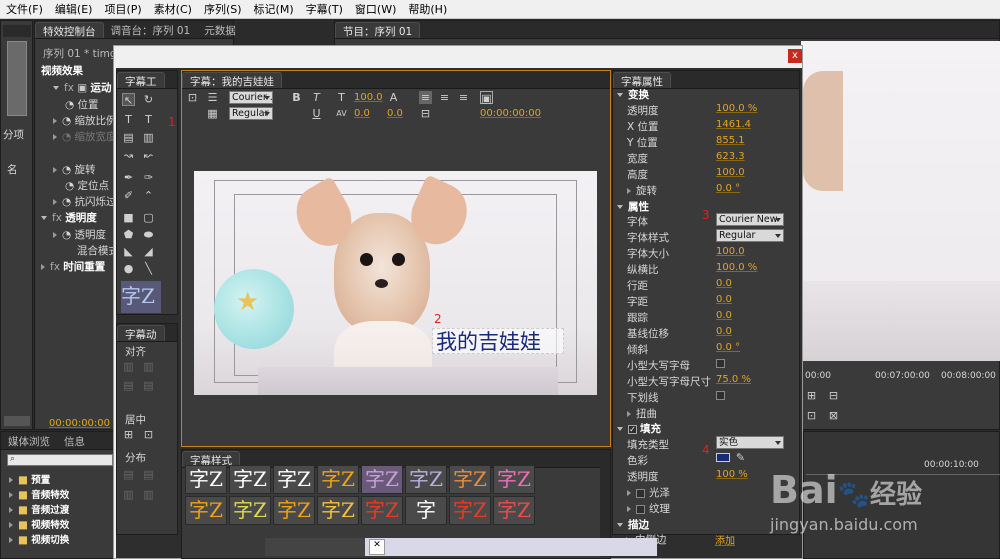 The height and width of the screenshot is (559, 1000). Describe the element at coordinates (148, 385) in the screenshot. I see `align-middle-icon: ▤` at that location.